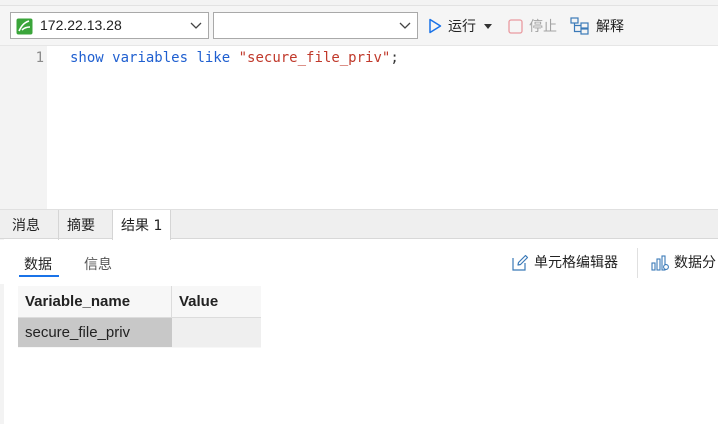  I want to click on tab-result-1: 结果 1, so click(142, 225).